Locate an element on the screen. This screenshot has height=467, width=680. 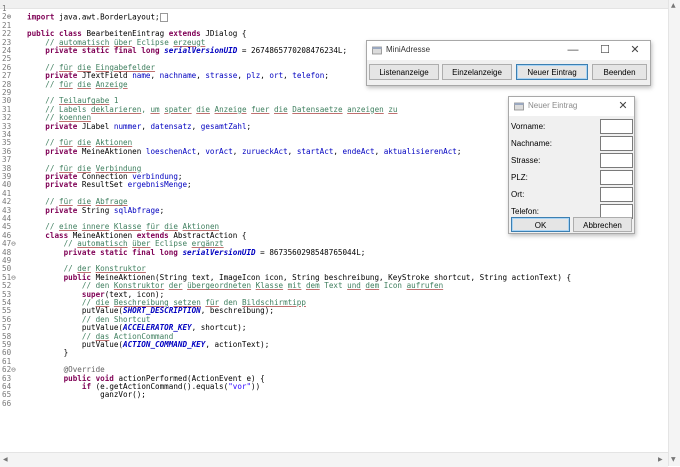
code-token: , beschreibung); is located at coordinates (237, 311).